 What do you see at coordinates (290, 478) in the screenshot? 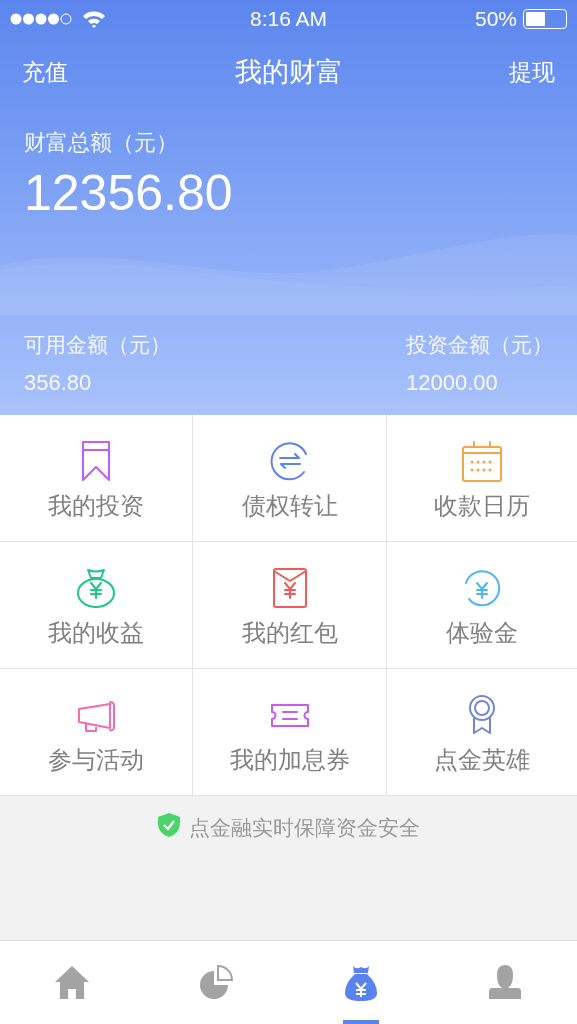
I see `menu-tile: 债权转让` at bounding box center [290, 478].